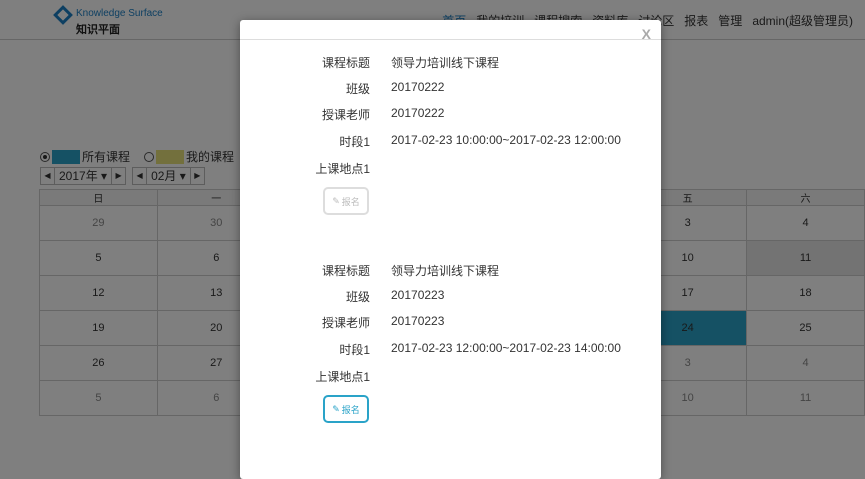 The width and height of the screenshot is (865, 479). Describe the element at coordinates (646, 34) in the screenshot. I see `close-icon: X` at that location.